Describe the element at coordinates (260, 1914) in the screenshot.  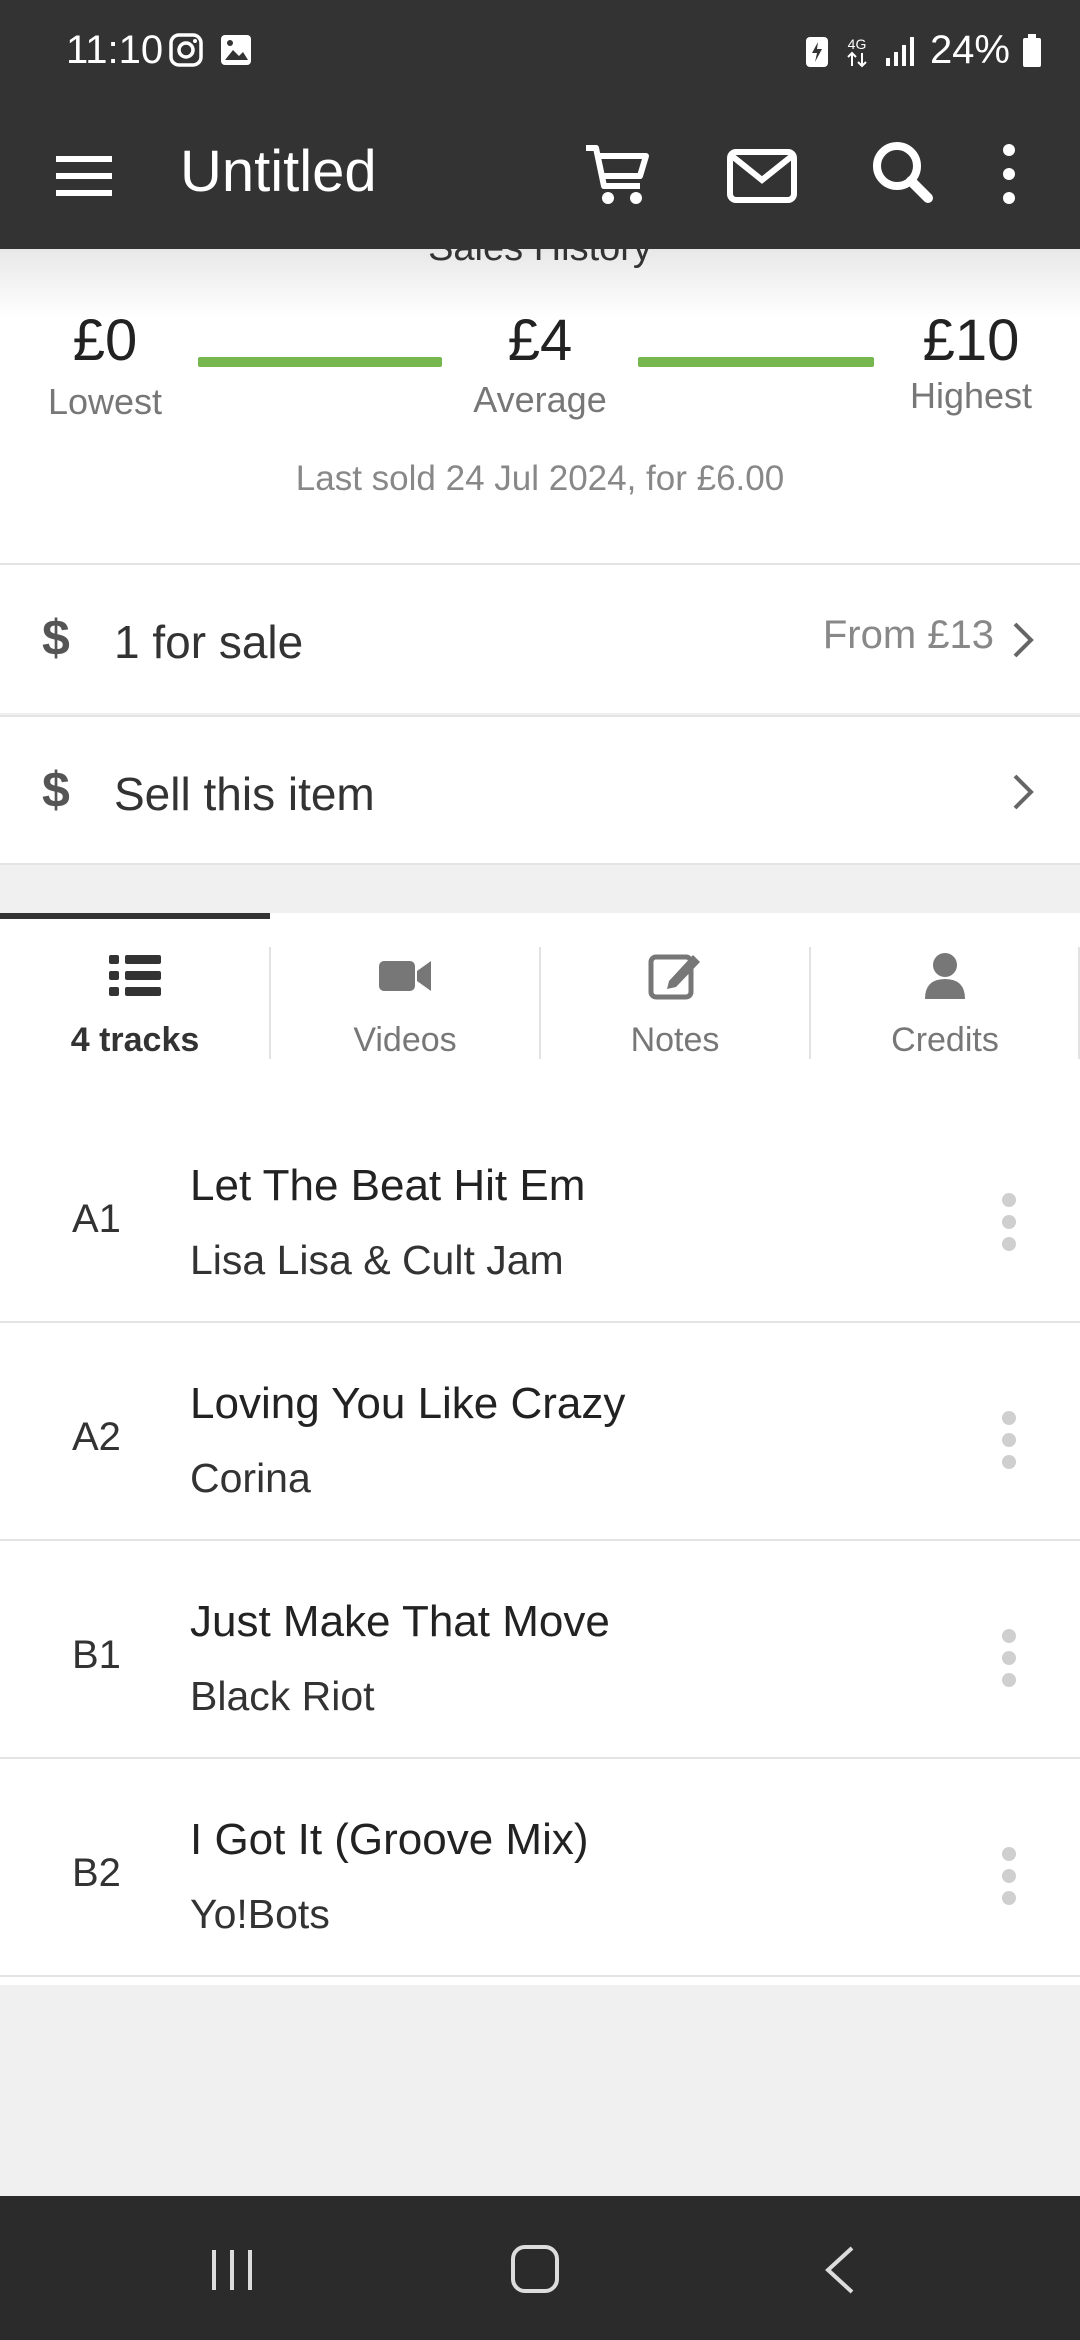
I see `track-artist: Yo!Bots` at that location.